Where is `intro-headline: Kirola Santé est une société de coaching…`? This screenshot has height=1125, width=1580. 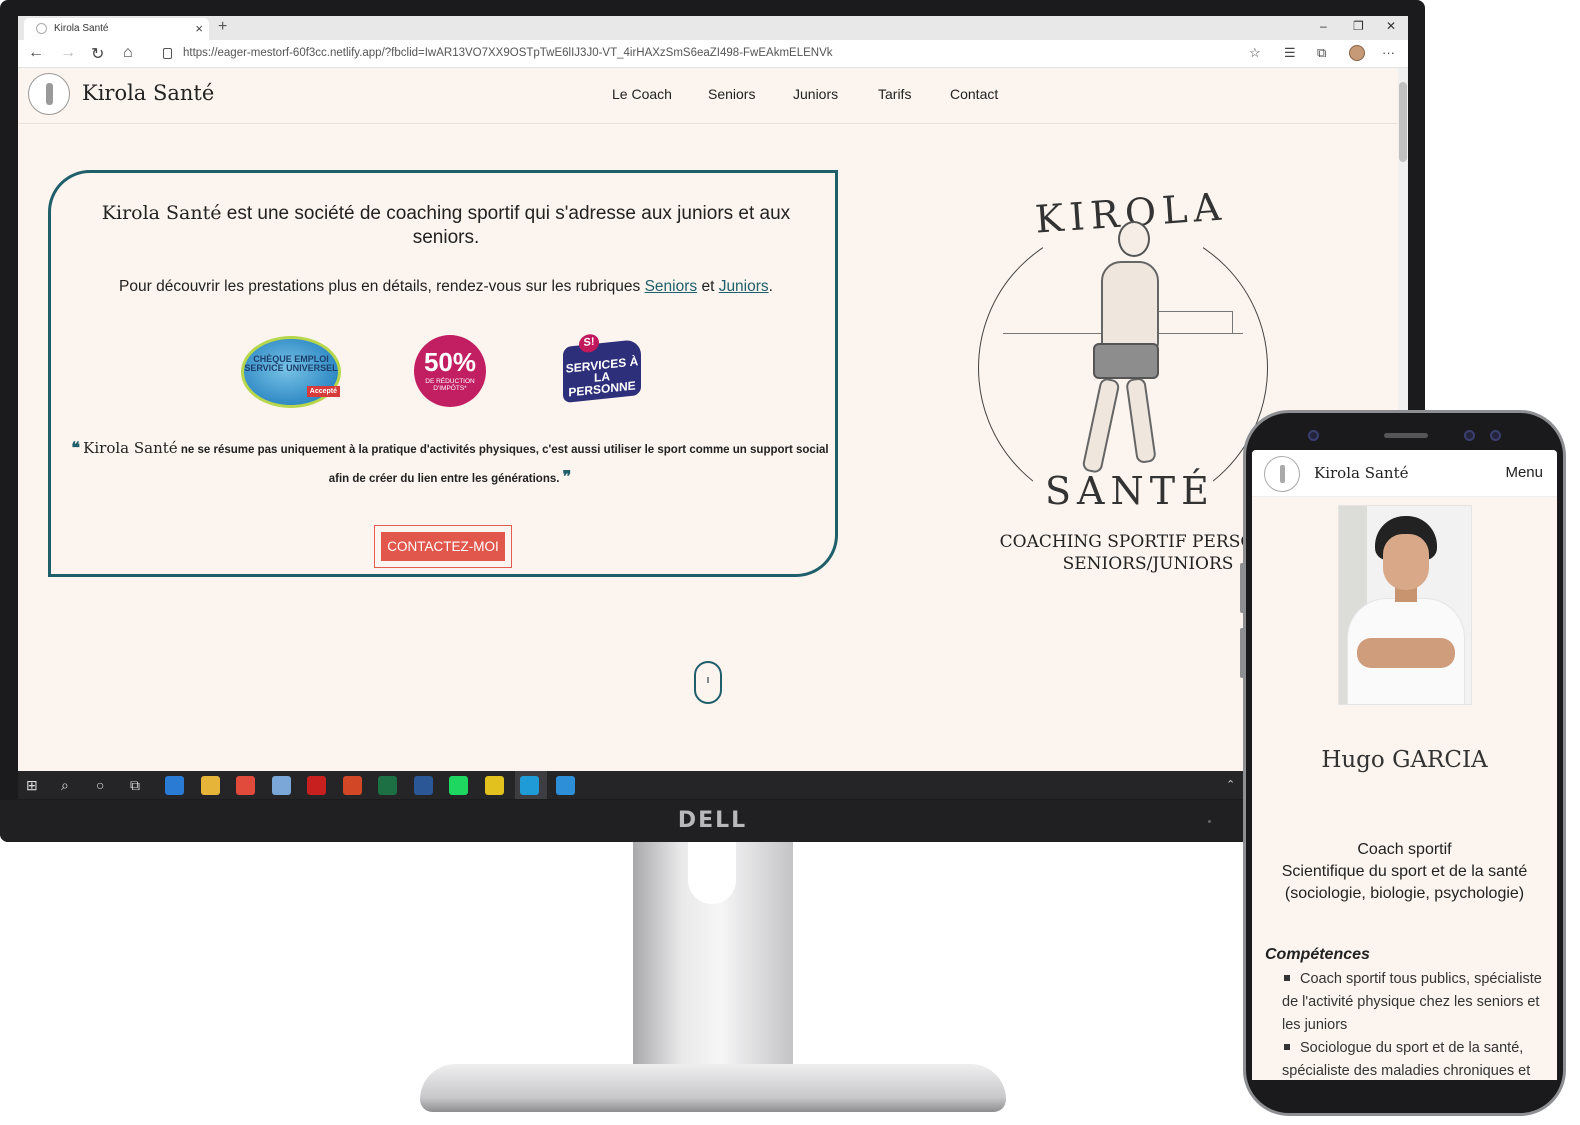 intro-headline: Kirola Santé est une société de coaching… is located at coordinates (446, 225).